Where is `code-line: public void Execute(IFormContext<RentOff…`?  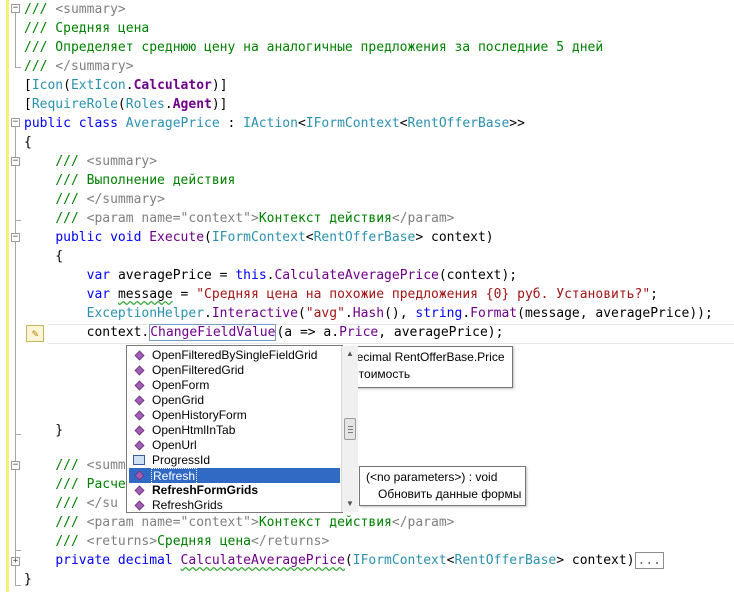
code-line: public void Execute(IFormContext<RentOff… is located at coordinates (259, 237).